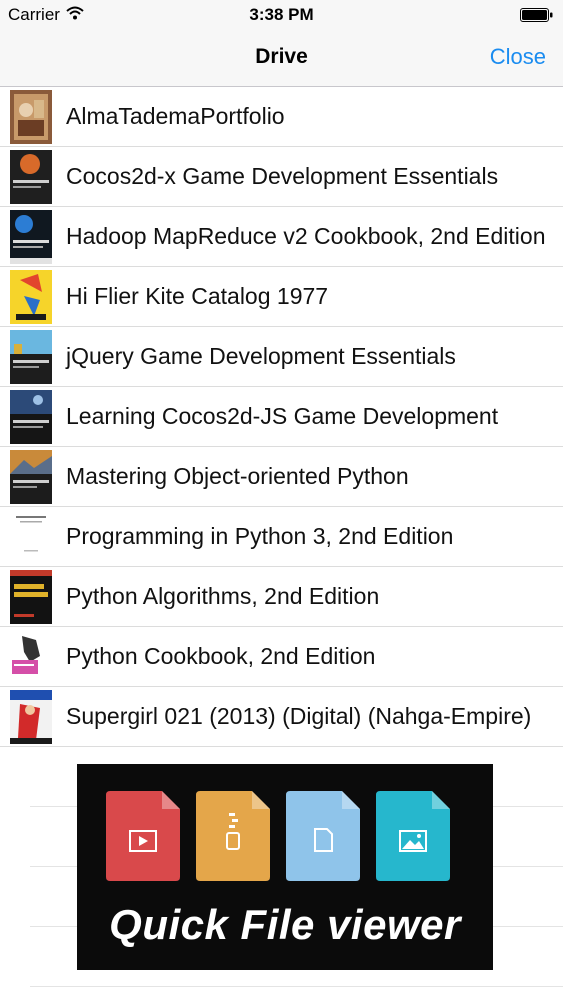 The height and width of the screenshot is (1000, 563). I want to click on file-row: AlmaTademaPortfolio, so click(281, 117).